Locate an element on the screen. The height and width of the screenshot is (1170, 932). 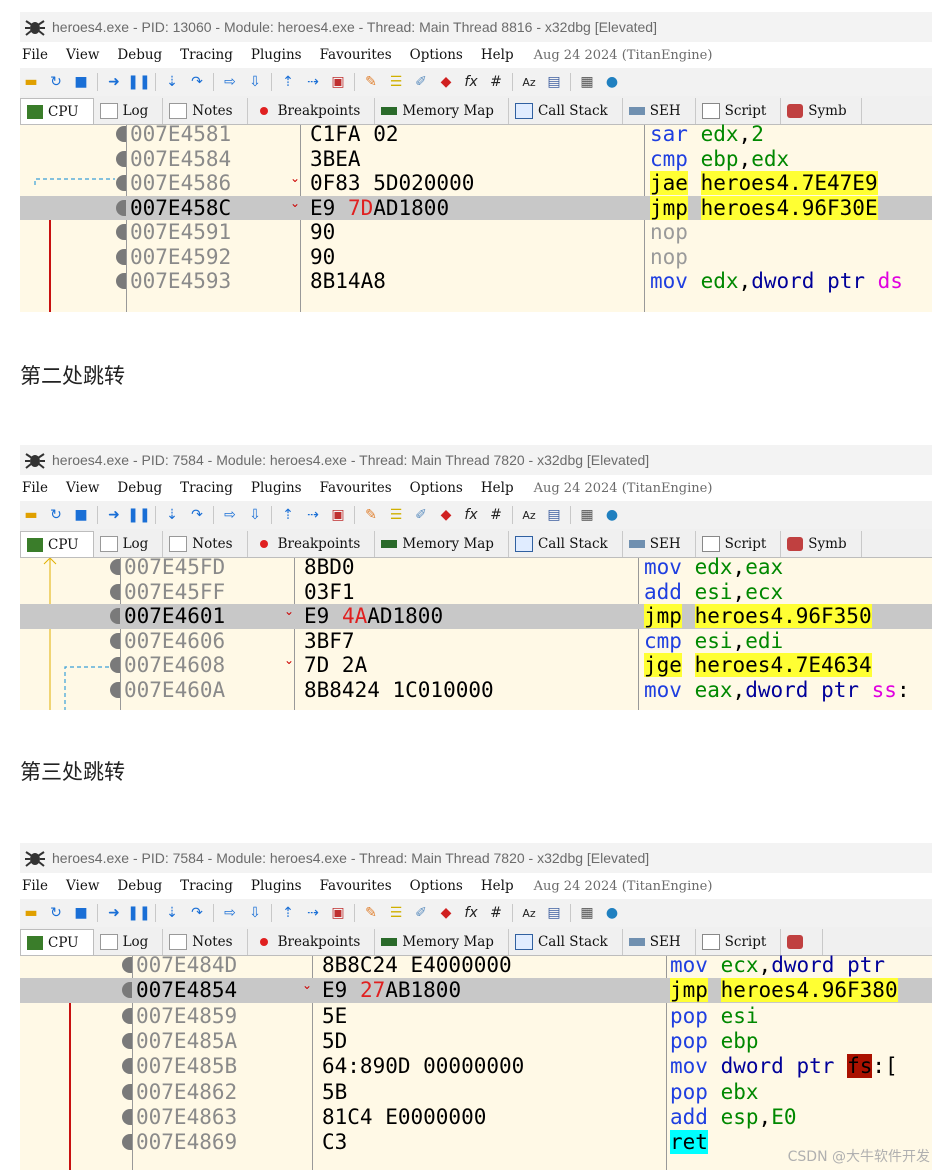
instruction-row: 007E484D 8B8C24 E4000000 mov ecx,dword ptr is located at coordinates (476, 965).